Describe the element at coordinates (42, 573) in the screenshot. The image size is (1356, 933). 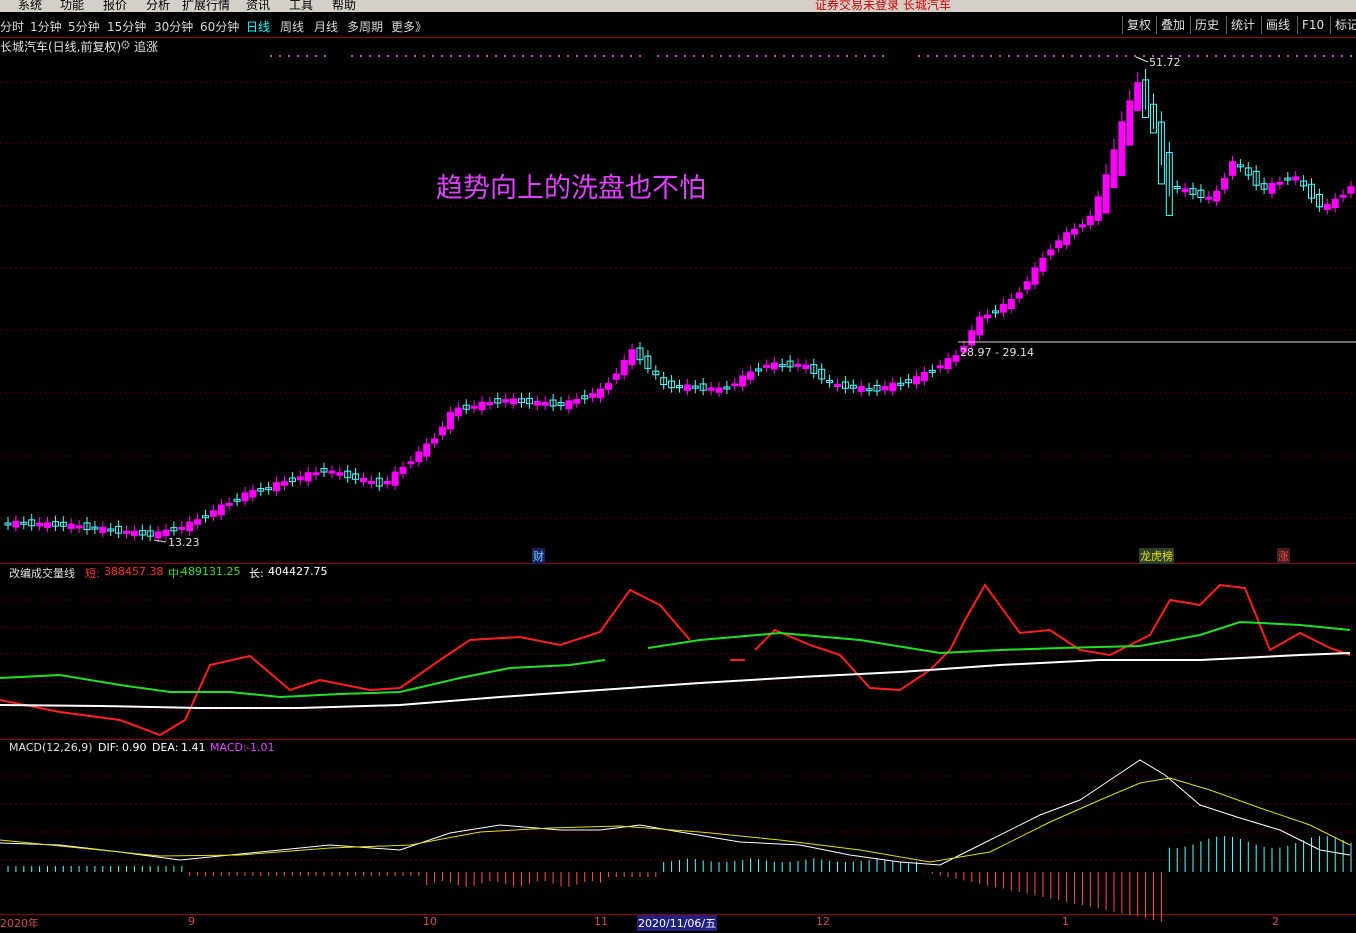
I see `volume-indicator-name: 改编成交量线` at that location.